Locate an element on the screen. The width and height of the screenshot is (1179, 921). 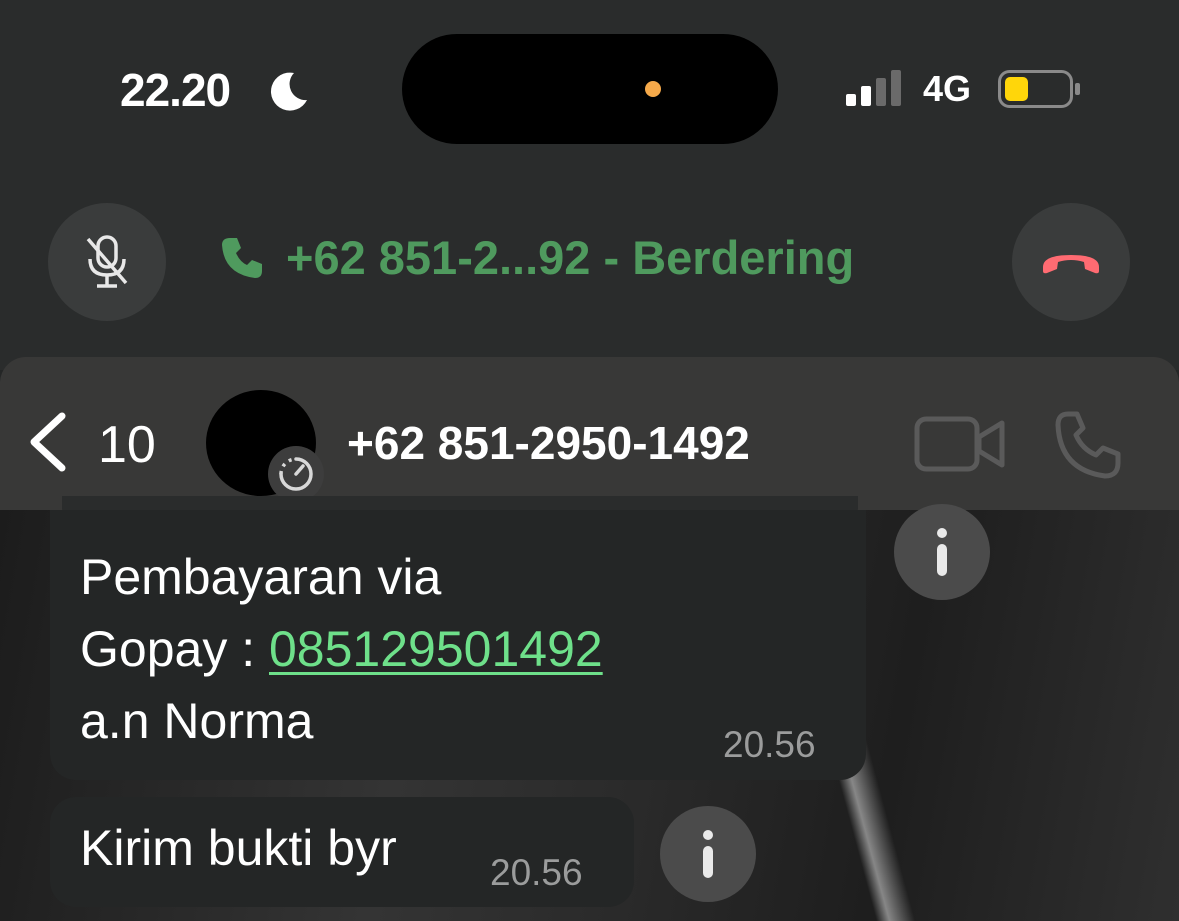
moon-icon is located at coordinates (288, 91).